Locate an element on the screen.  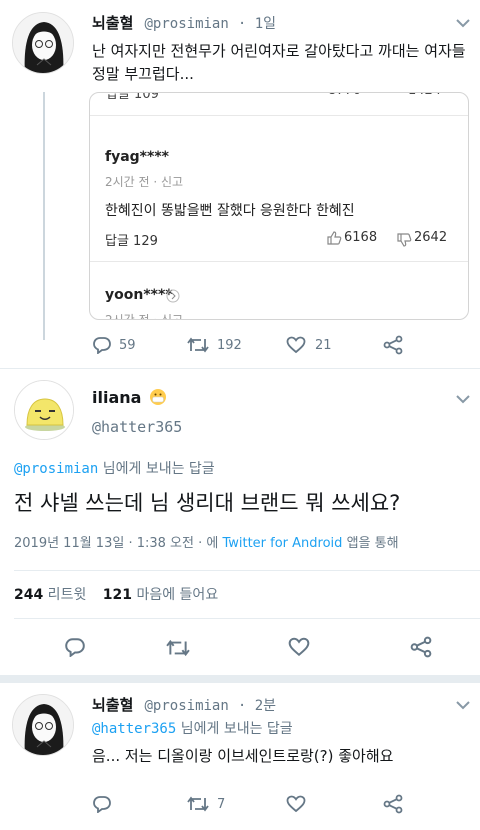
reply-count-cut: 답글 109 is located at coordinates (132, 97).